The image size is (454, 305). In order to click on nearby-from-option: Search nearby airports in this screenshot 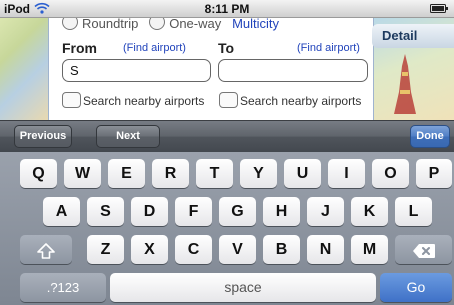, I will do `click(133, 100)`.